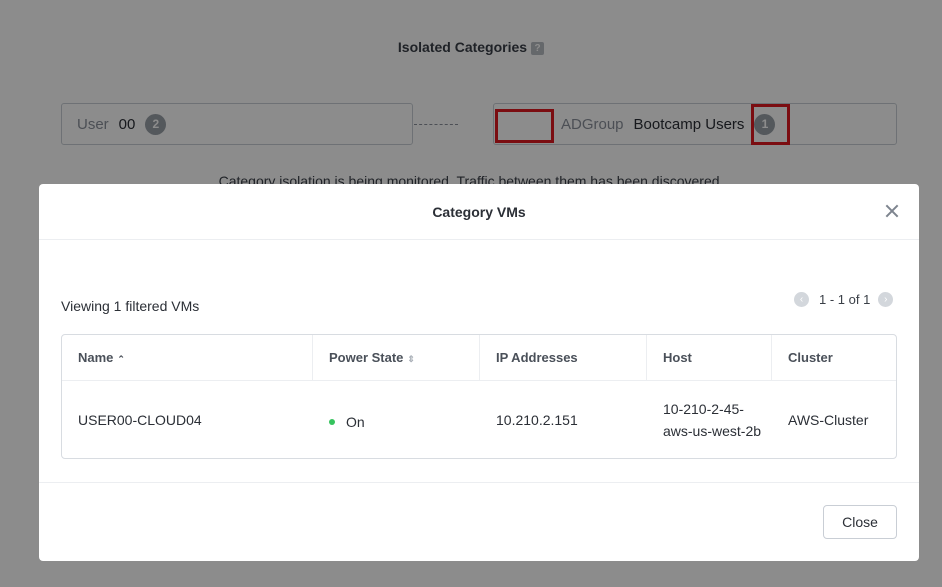 Image resolution: width=942 pixels, height=587 pixels. What do you see at coordinates (479, 521) in the screenshot?
I see `modal-footer: Close` at bounding box center [479, 521].